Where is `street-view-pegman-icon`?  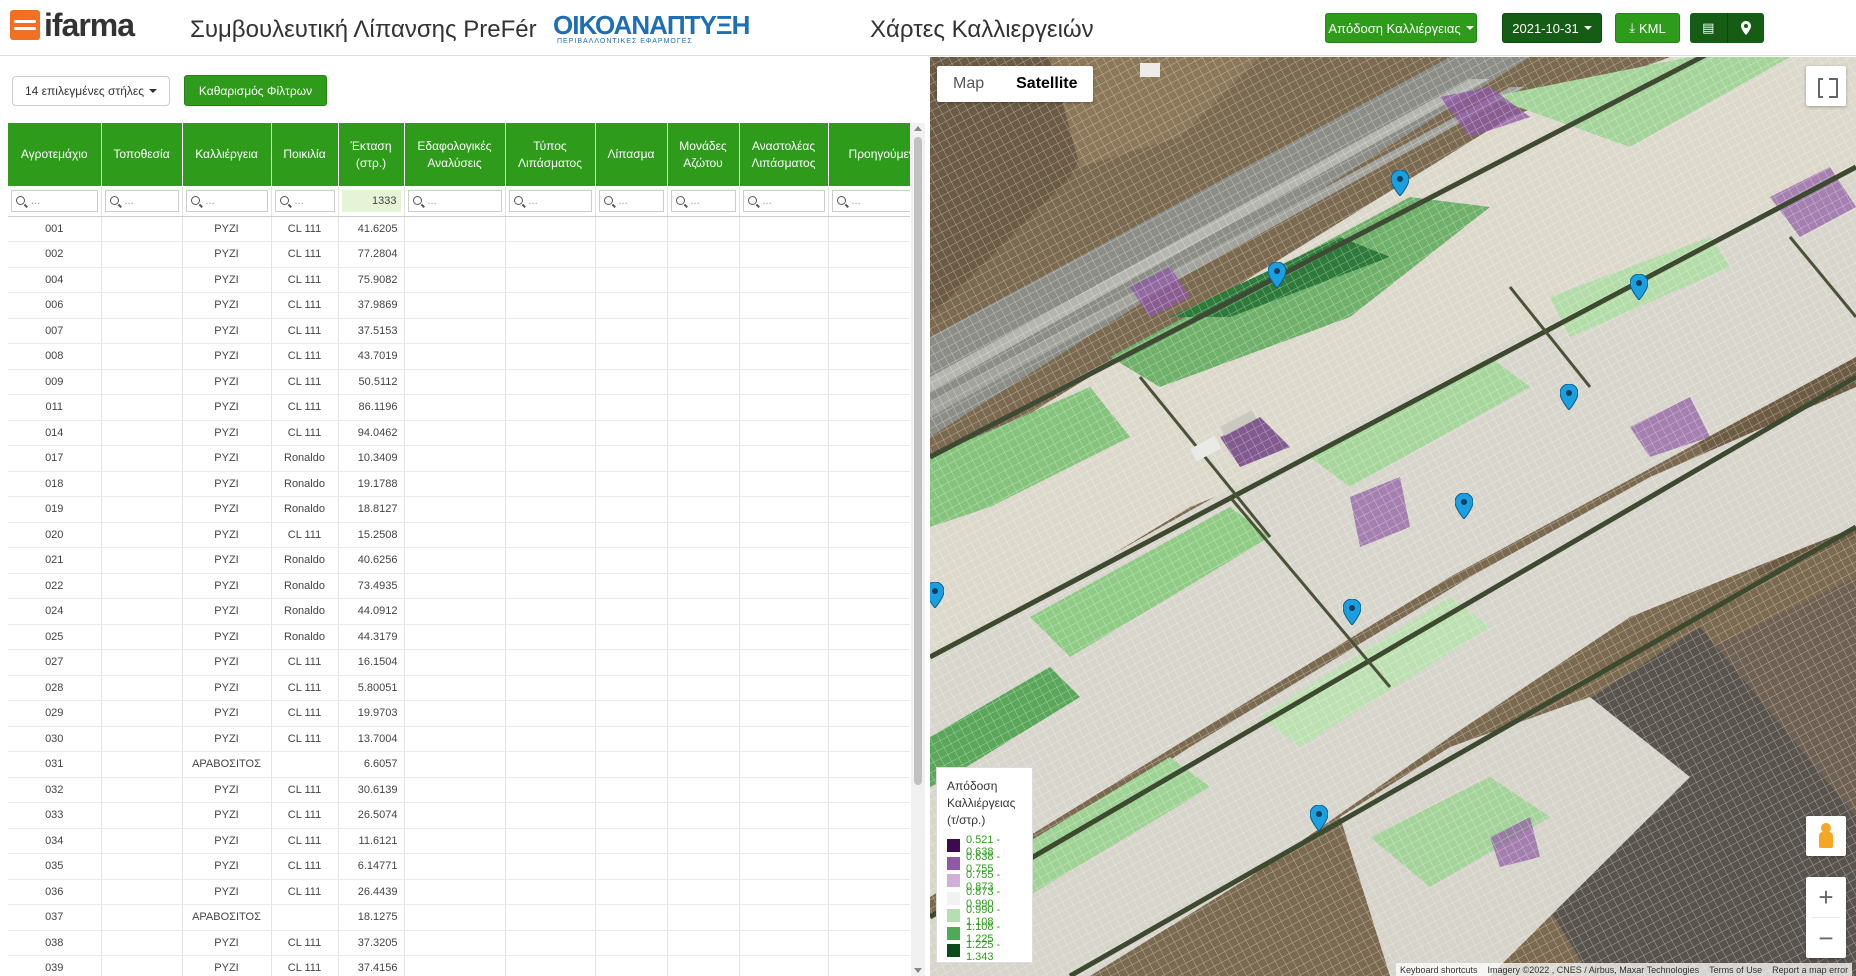
street-view-pegman-icon is located at coordinates (1826, 836).